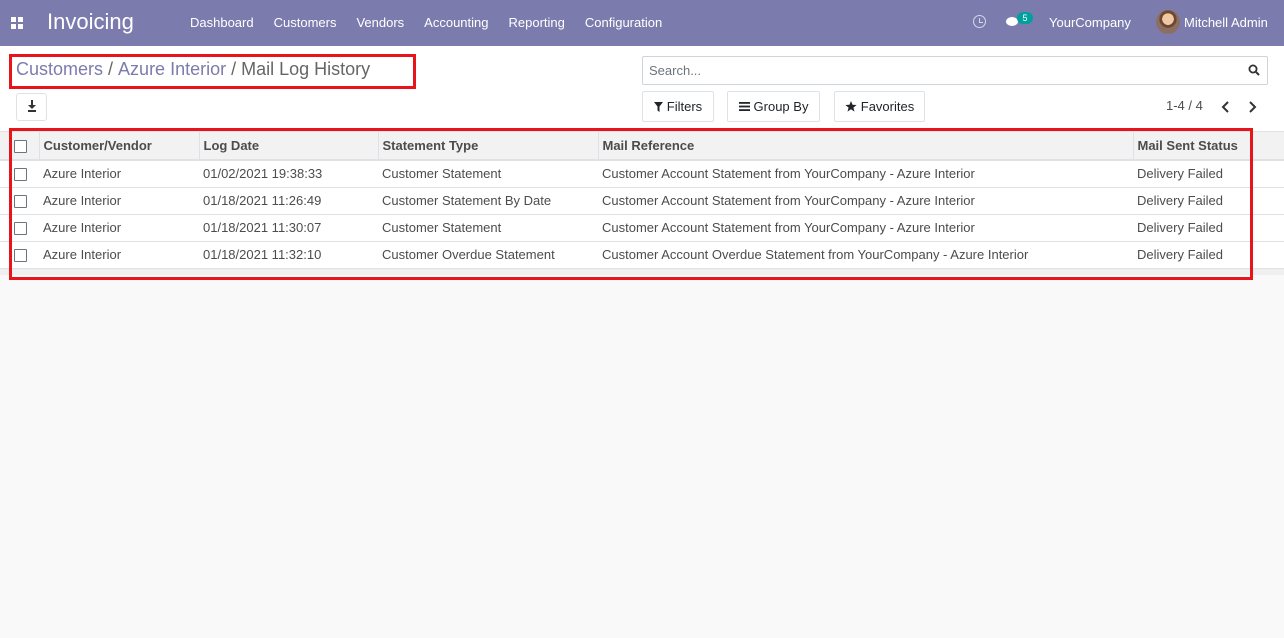 The width and height of the screenshot is (1284, 638). Describe the element at coordinates (1168, 22) in the screenshot. I see `avatar` at that location.